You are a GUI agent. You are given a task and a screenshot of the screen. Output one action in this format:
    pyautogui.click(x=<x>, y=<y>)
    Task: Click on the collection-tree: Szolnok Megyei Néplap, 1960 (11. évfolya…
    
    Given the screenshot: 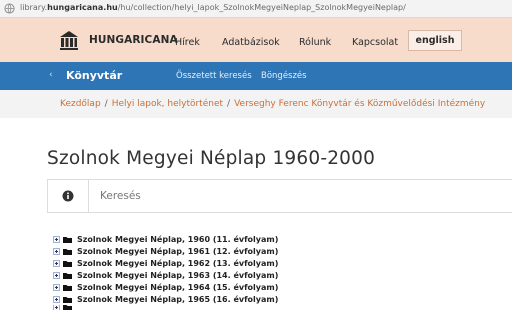 What is the action you would take?
    pyautogui.click(x=165, y=271)
    